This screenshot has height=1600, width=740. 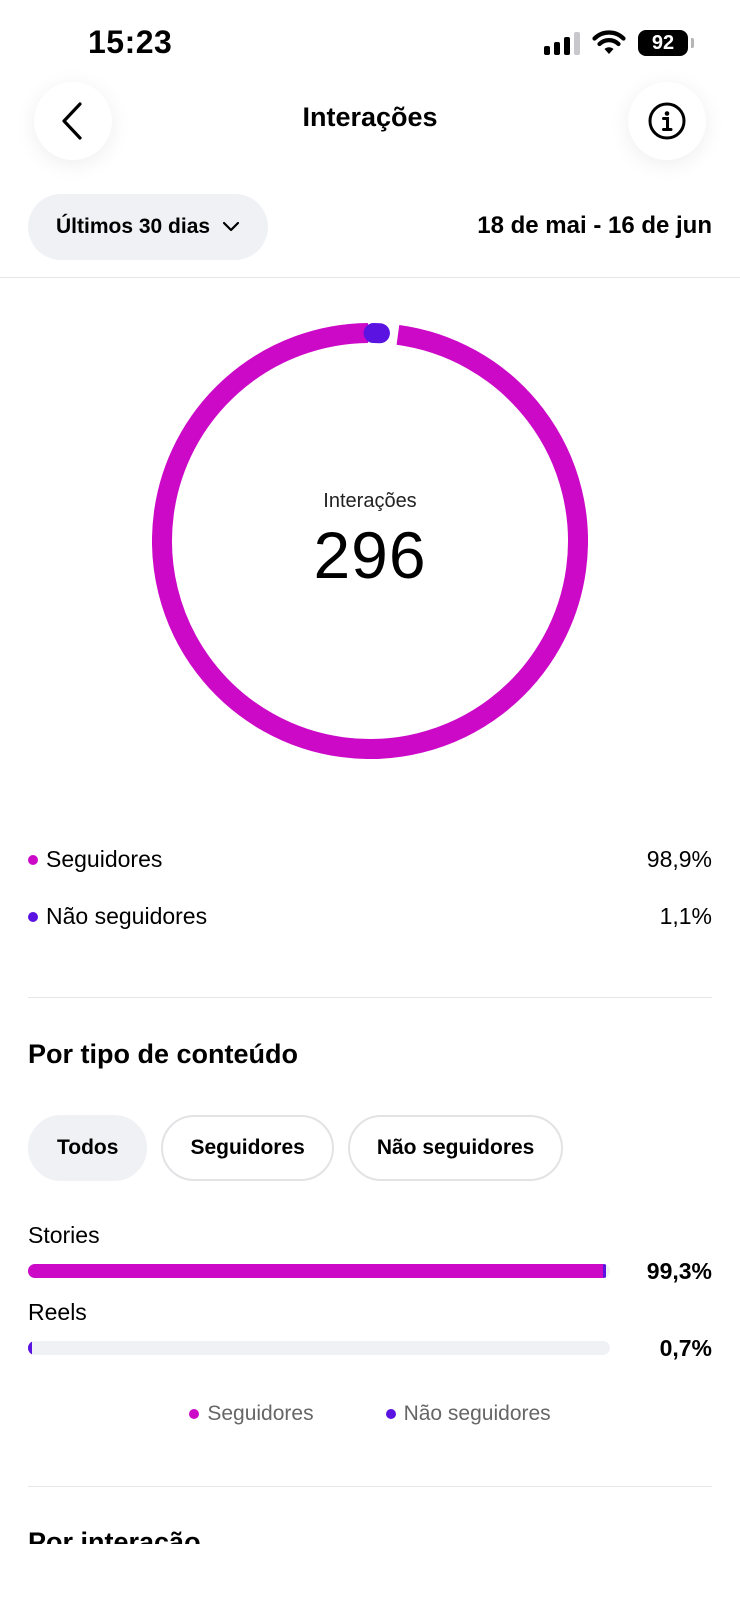 What do you see at coordinates (88, 1148) in the screenshot?
I see `chip-all: Todos` at bounding box center [88, 1148].